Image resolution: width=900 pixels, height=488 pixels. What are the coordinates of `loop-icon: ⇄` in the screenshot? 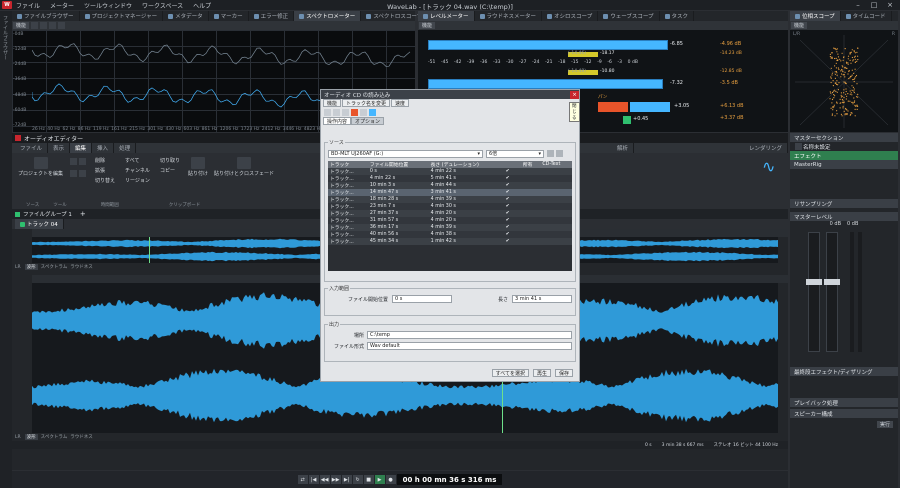 It's located at (303, 479).